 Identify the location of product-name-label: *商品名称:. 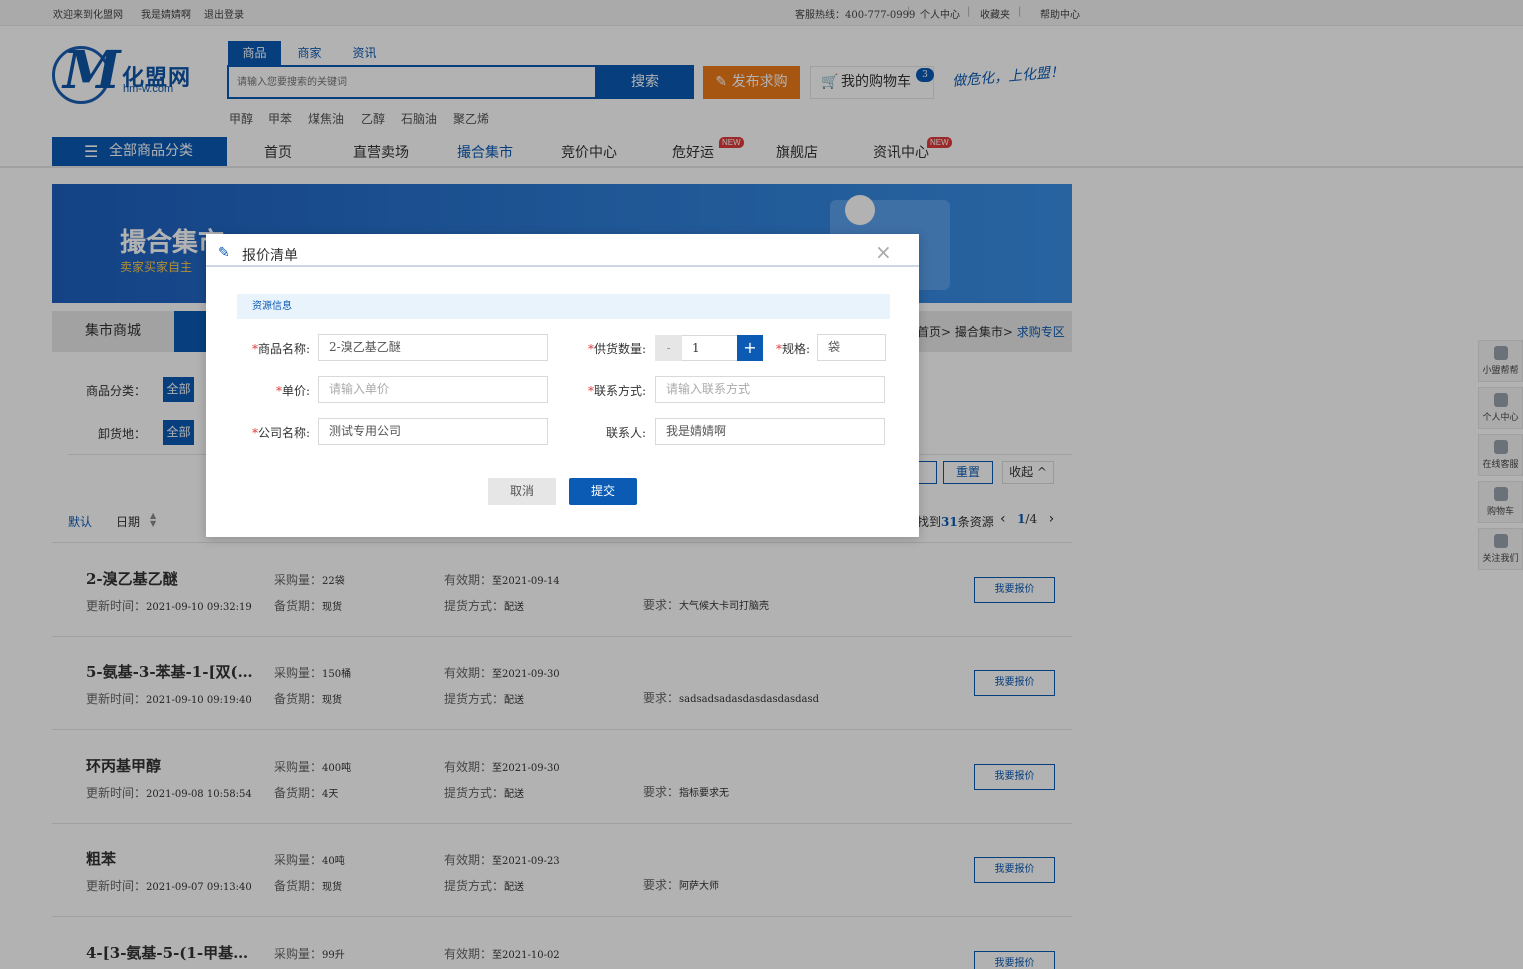
(280, 349).